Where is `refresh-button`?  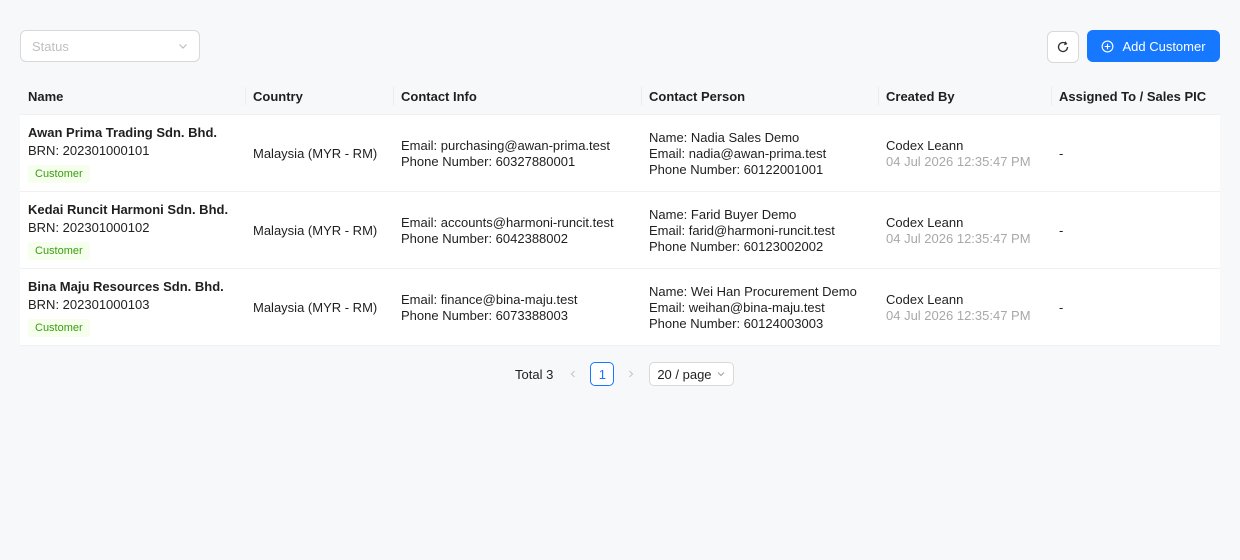
refresh-button is located at coordinates (1063, 47).